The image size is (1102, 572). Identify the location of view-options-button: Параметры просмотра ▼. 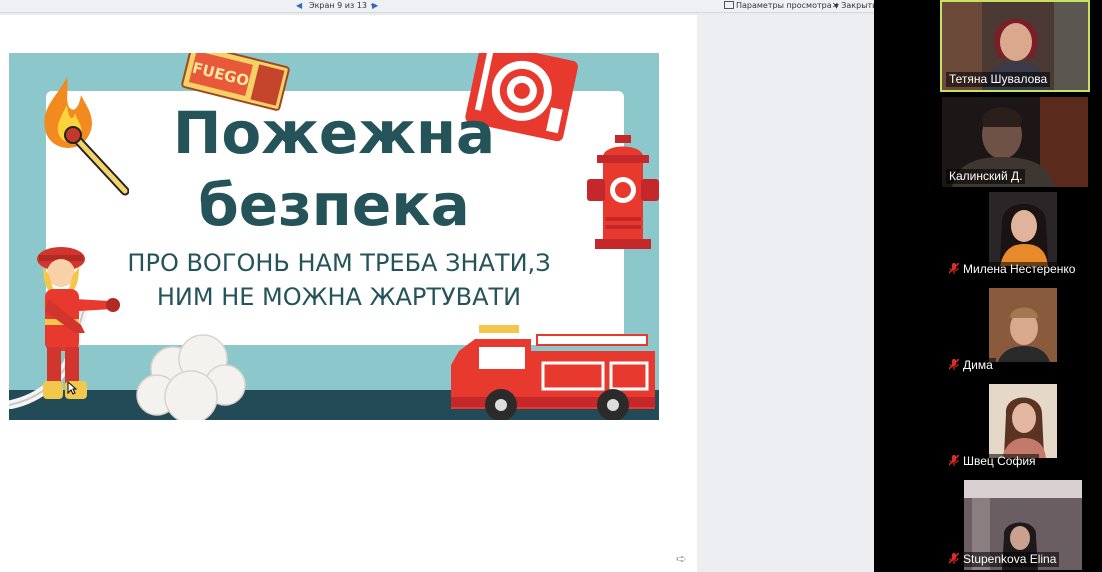
(781, 6).